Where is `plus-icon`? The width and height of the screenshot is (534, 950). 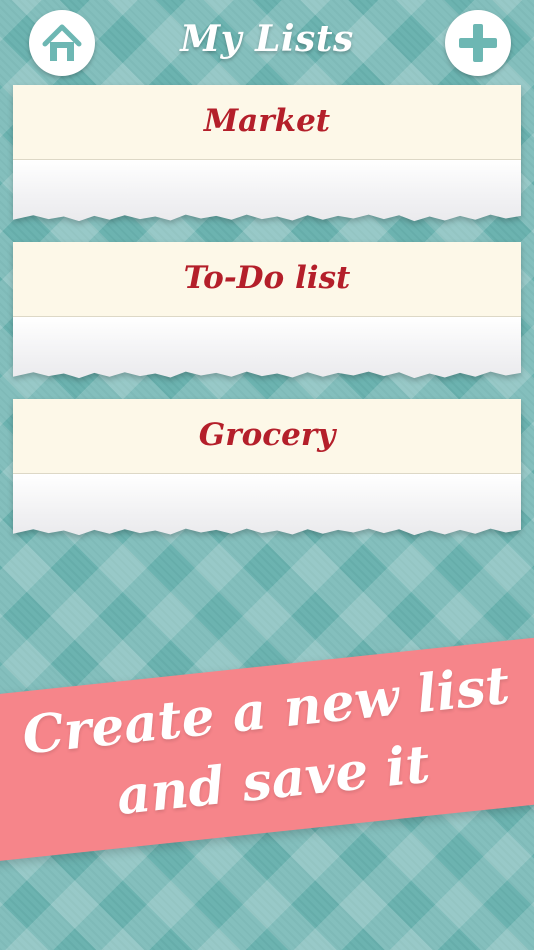
plus-icon is located at coordinates (478, 43).